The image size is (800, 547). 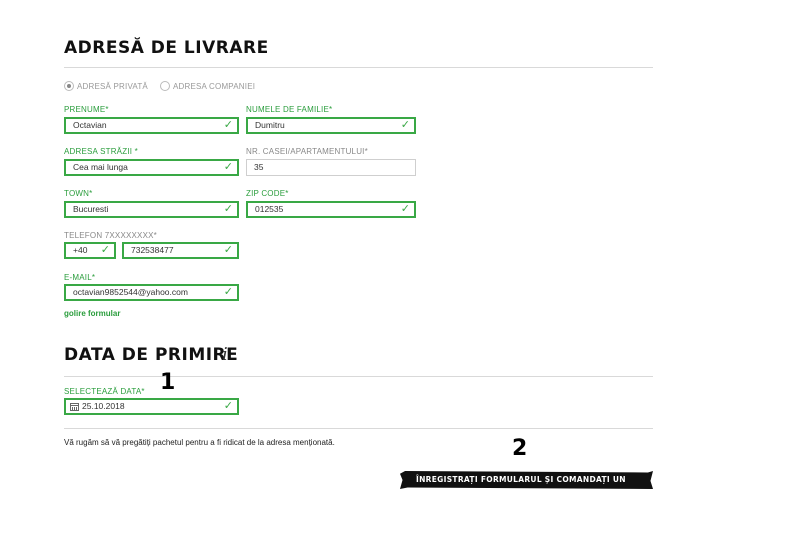 I want to click on phone-label: TELEFON 7XXXXXXXX*, so click(x=110, y=235).